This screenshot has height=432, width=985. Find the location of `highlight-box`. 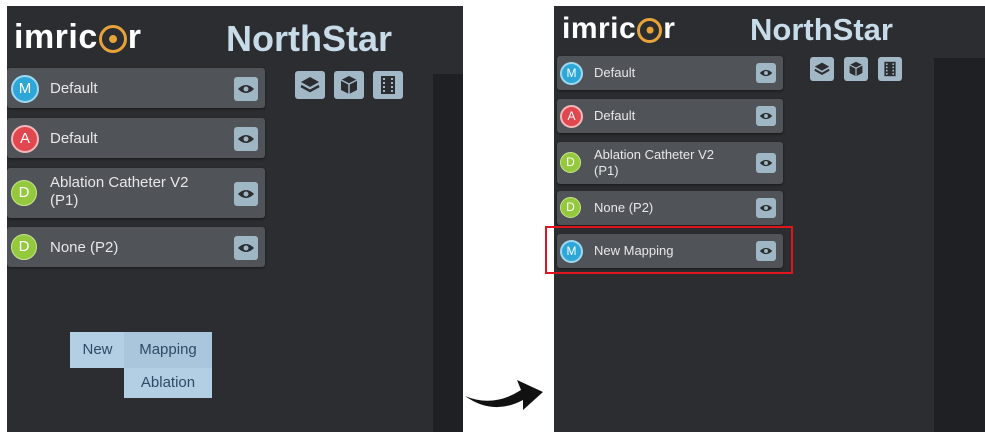

highlight-box is located at coordinates (669, 250).